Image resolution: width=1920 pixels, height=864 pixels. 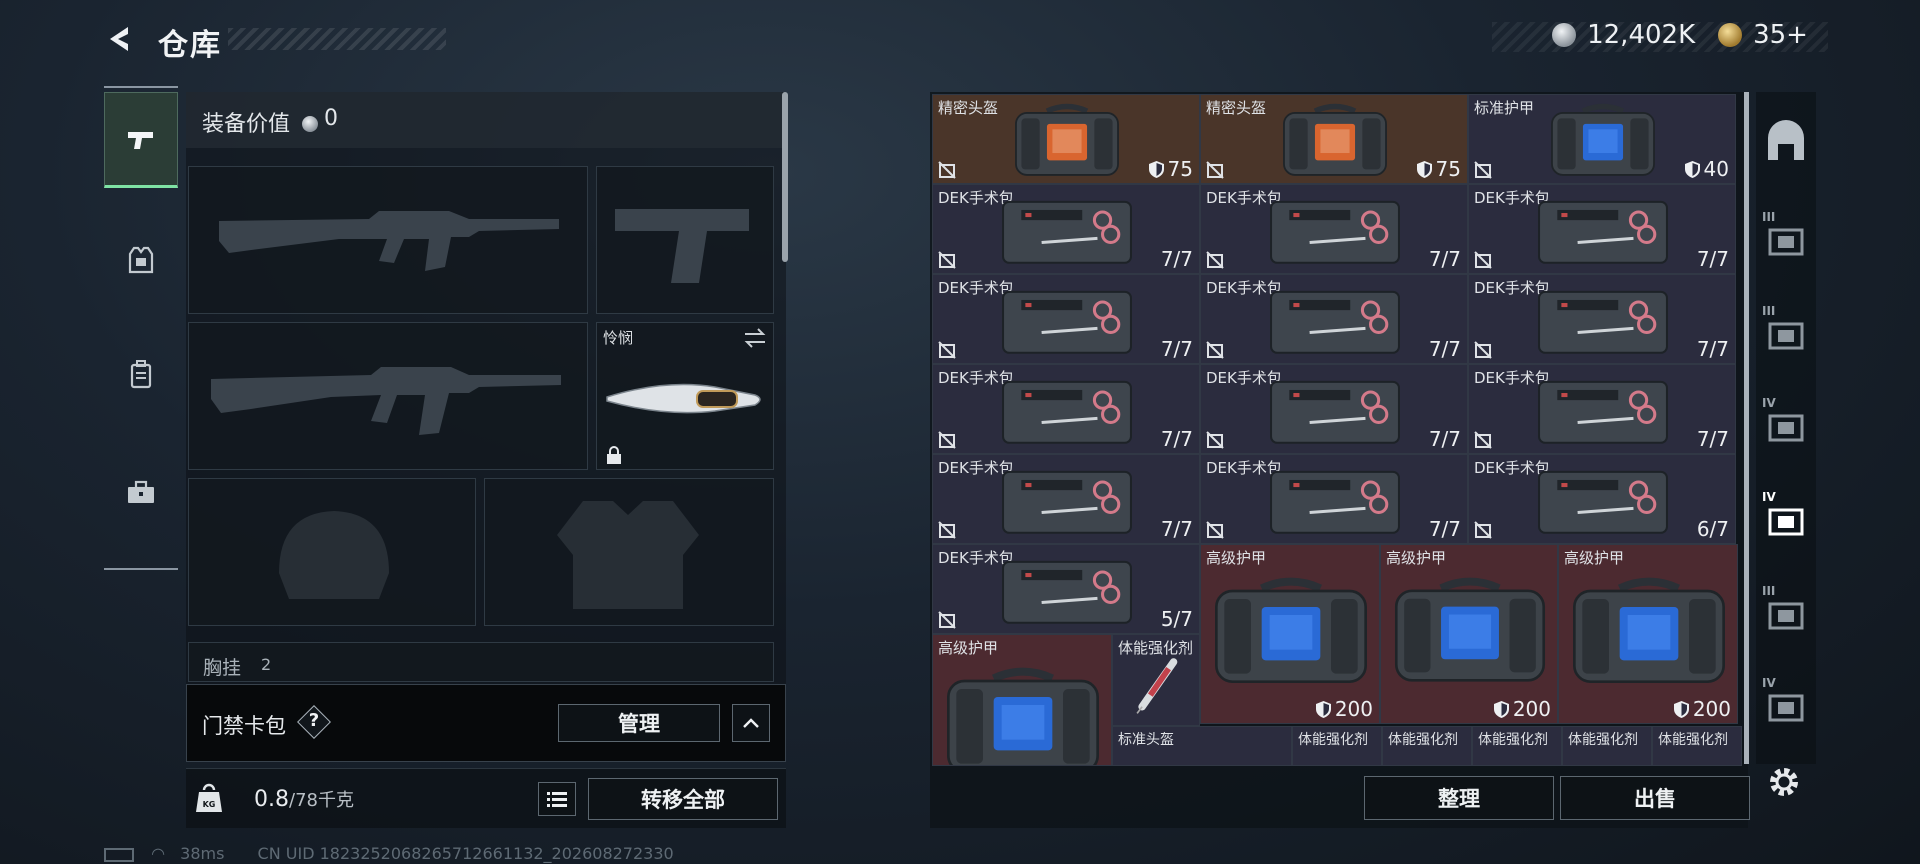 What do you see at coordinates (1655, 798) in the screenshot?
I see `sell-button: 出售` at bounding box center [1655, 798].